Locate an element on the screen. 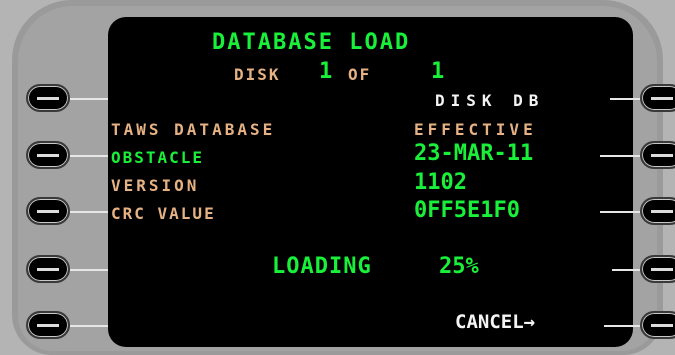  effective-label: EFFECTIVE is located at coordinates (475, 129).